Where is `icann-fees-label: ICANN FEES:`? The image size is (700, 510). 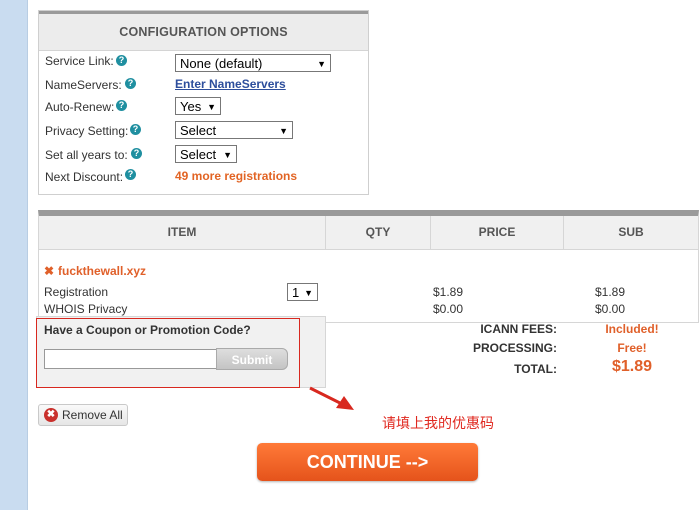
icann-fees-label: ICANN FEES: is located at coordinates (518, 329).